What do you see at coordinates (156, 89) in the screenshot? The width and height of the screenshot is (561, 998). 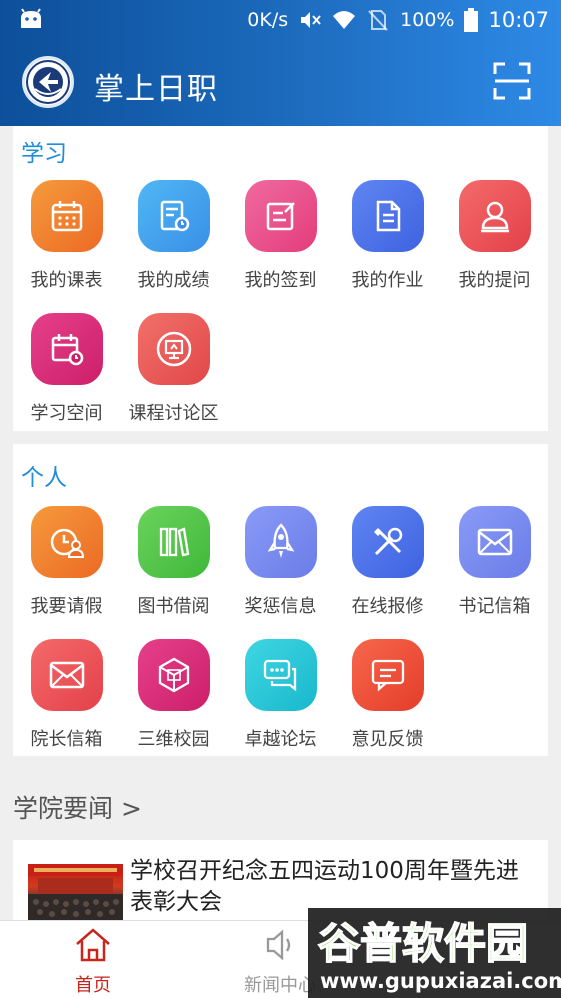 I see `app-title: 掌上日职` at bounding box center [156, 89].